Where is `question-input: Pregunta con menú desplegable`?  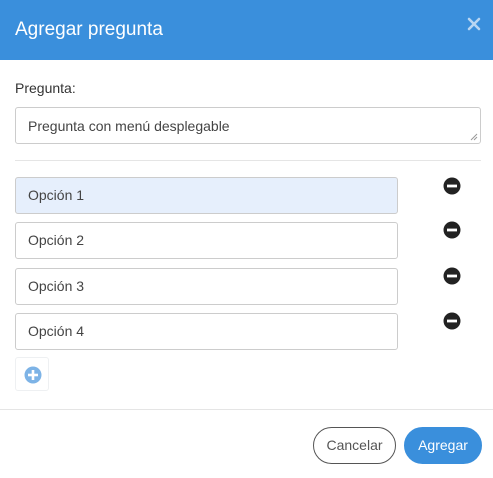
question-input: Pregunta con menú desplegable is located at coordinates (248, 125).